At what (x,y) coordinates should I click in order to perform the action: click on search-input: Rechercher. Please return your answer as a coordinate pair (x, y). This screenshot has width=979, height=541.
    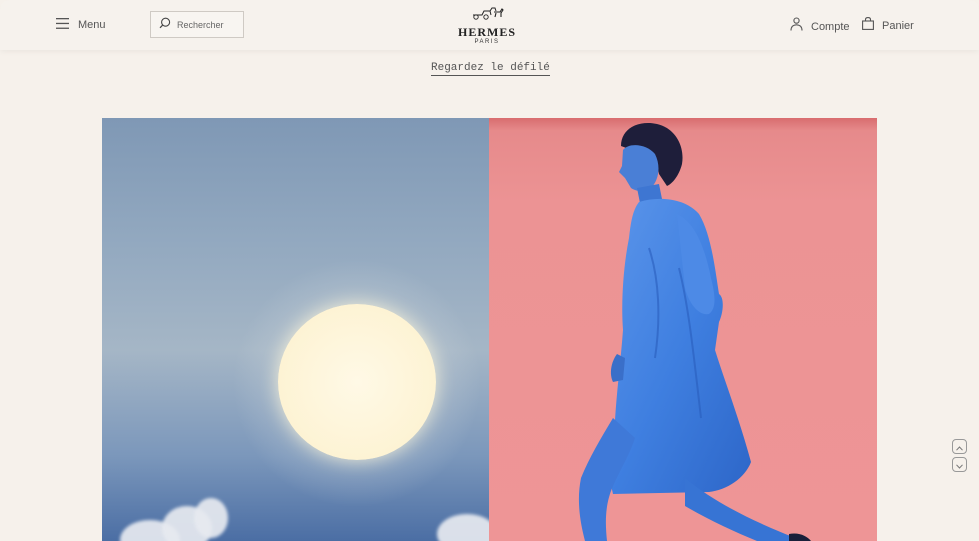
    Looking at the image, I should click on (197, 24).